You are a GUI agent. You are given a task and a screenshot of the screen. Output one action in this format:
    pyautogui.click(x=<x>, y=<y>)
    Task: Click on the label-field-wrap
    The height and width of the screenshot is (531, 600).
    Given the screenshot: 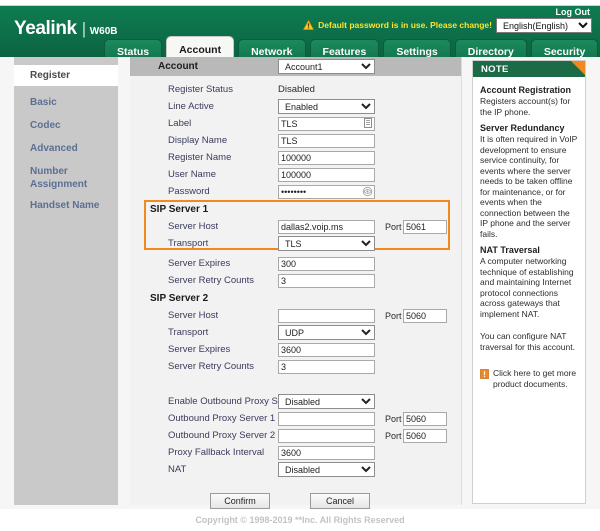 What is the action you would take?
    pyautogui.click(x=326, y=123)
    